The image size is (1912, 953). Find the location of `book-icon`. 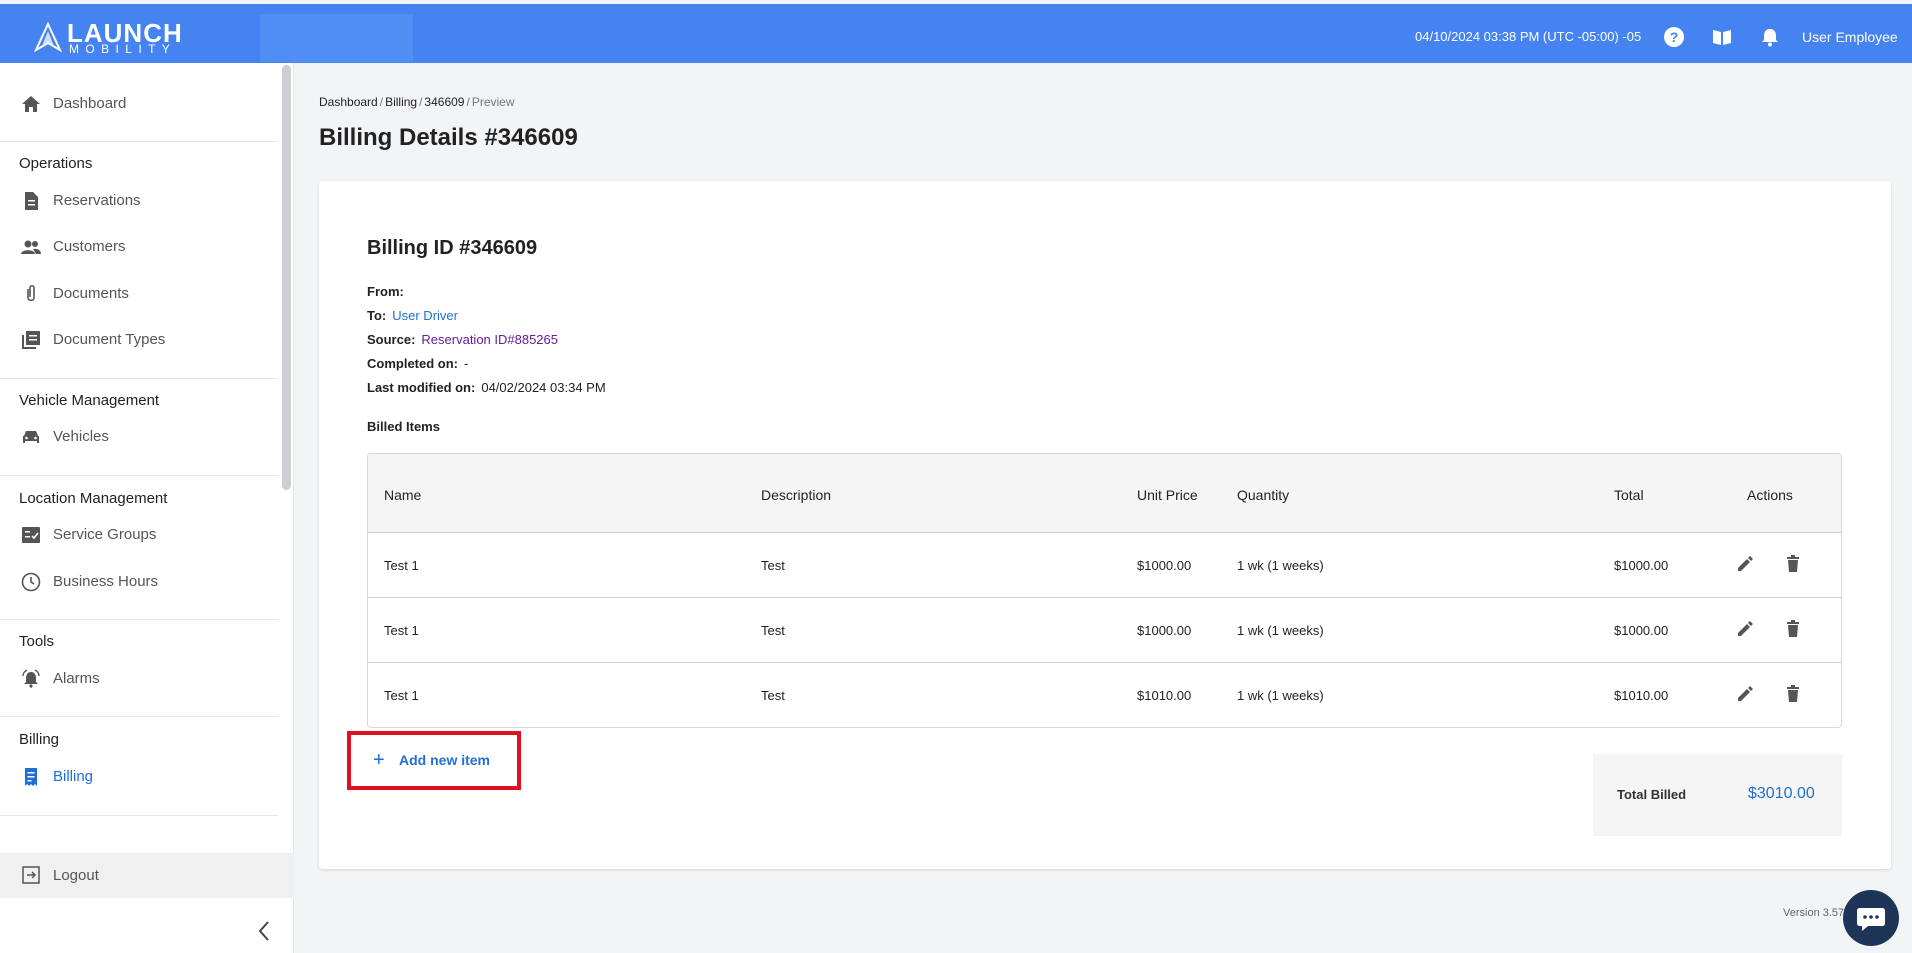

book-icon is located at coordinates (1722, 37).